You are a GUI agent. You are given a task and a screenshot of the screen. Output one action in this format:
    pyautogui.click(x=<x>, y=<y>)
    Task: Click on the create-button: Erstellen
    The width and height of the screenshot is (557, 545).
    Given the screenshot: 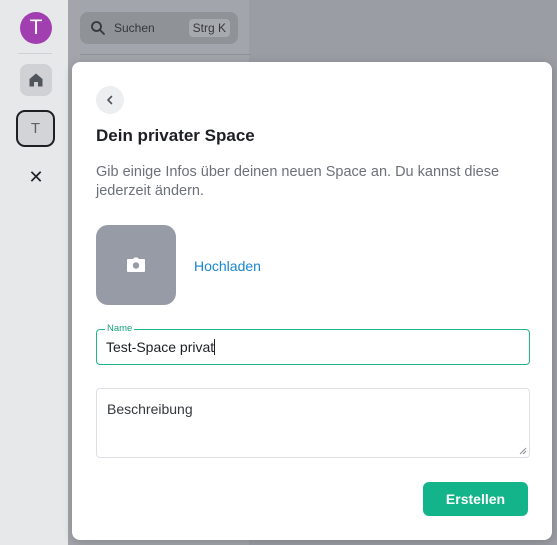 What is the action you would take?
    pyautogui.click(x=475, y=499)
    